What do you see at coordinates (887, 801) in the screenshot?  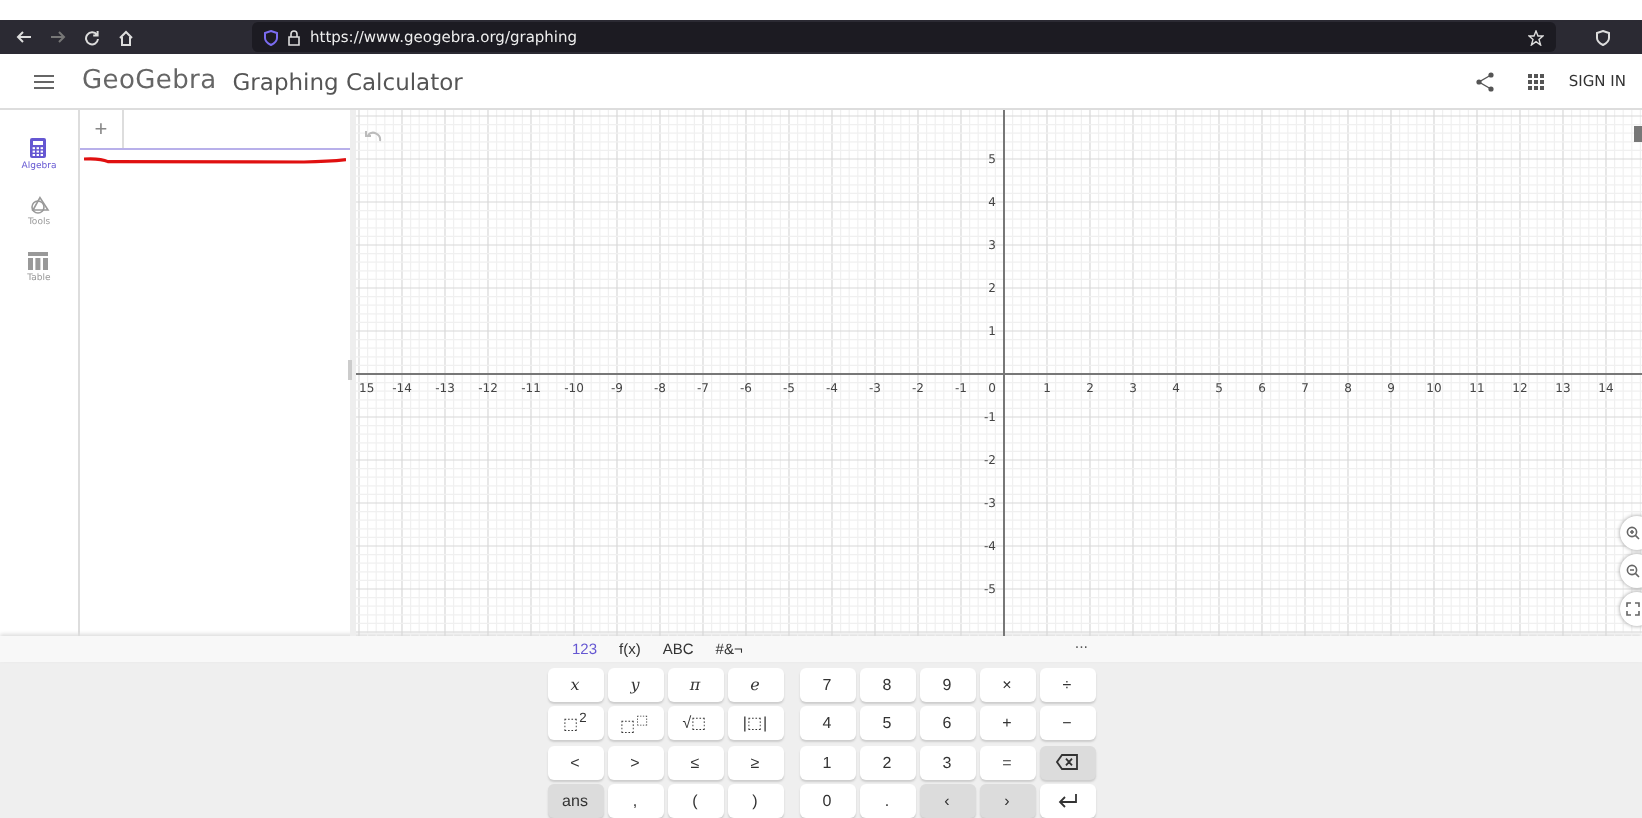 I see `keyboard-key: .` at bounding box center [887, 801].